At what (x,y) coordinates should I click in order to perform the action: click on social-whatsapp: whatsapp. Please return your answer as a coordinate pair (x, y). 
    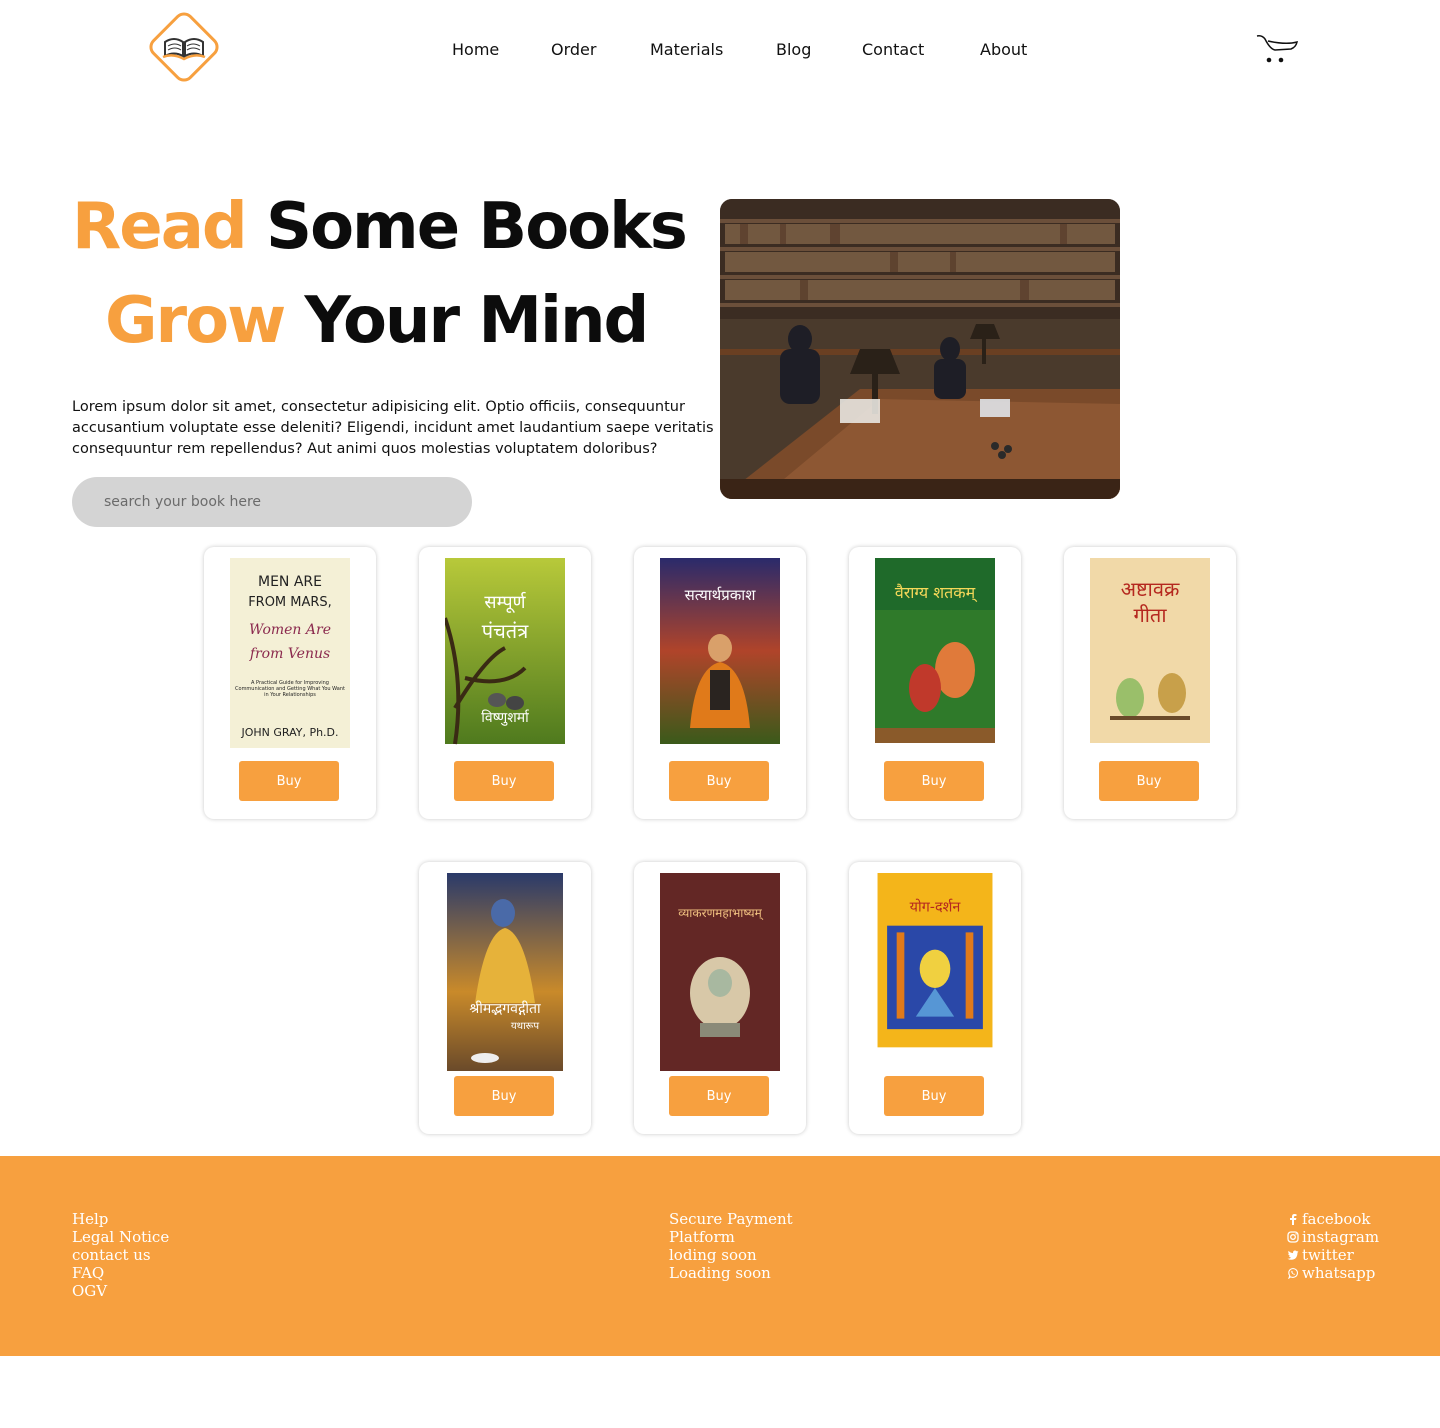
    Looking at the image, I should click on (1333, 1273).